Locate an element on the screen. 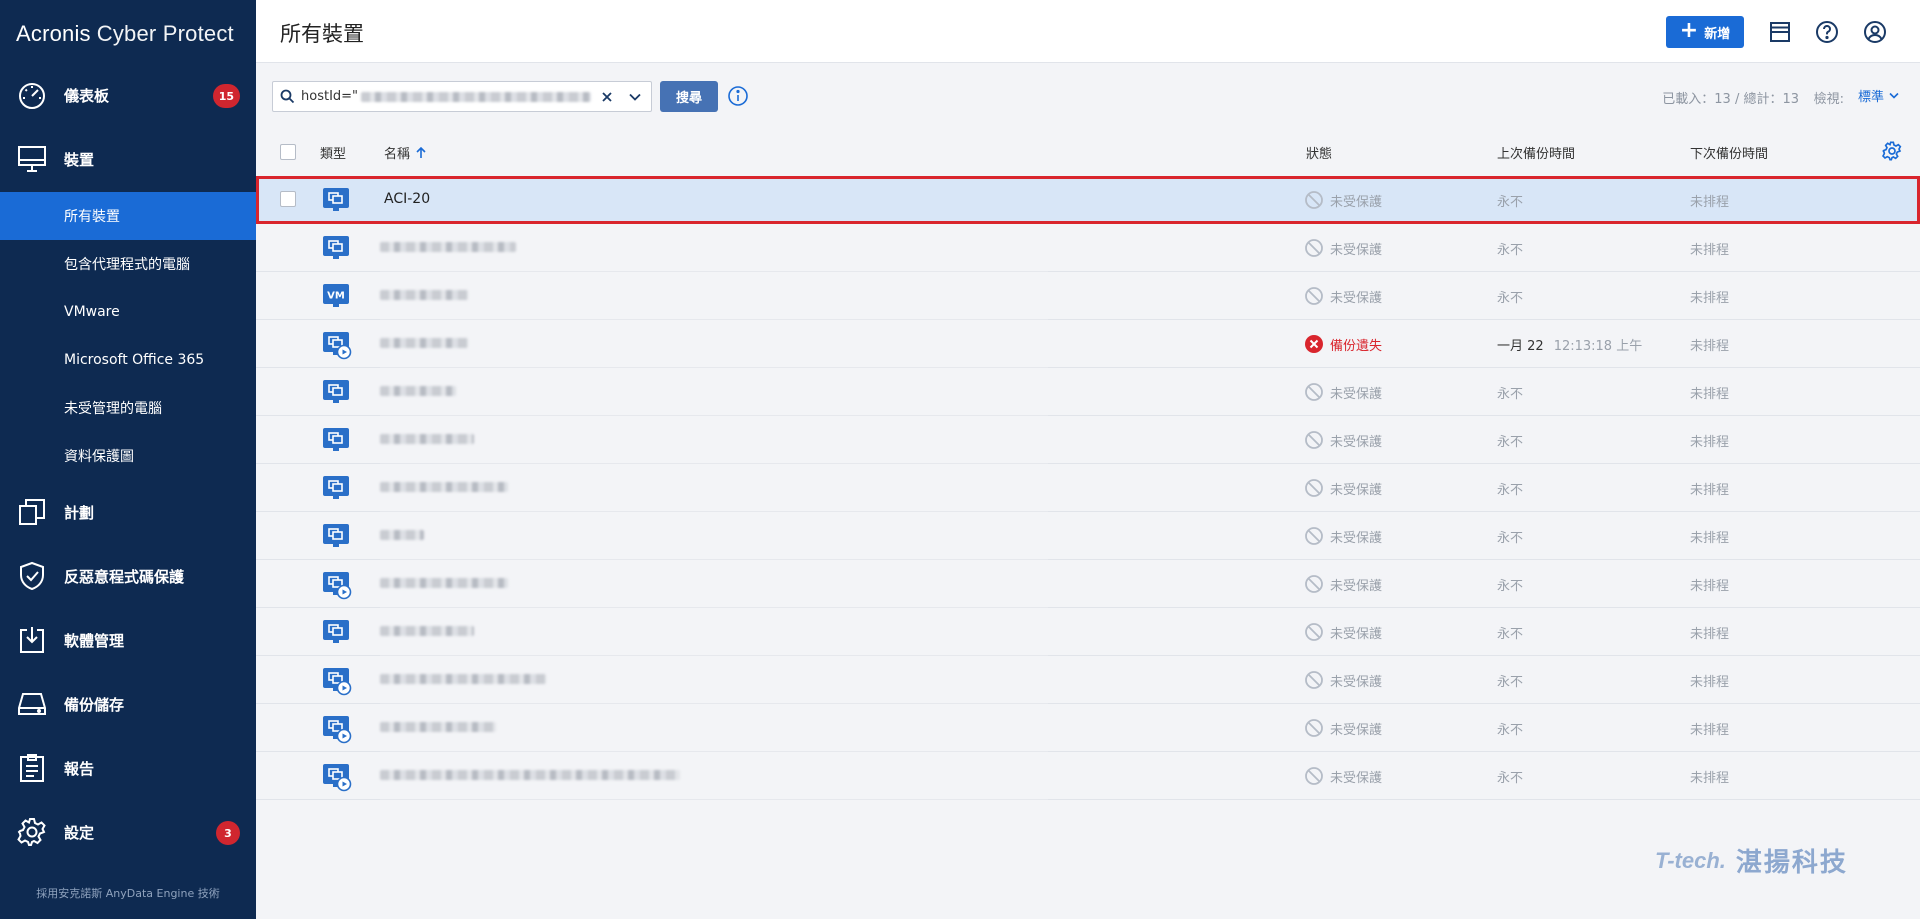  search-icon is located at coordinates (287, 96).